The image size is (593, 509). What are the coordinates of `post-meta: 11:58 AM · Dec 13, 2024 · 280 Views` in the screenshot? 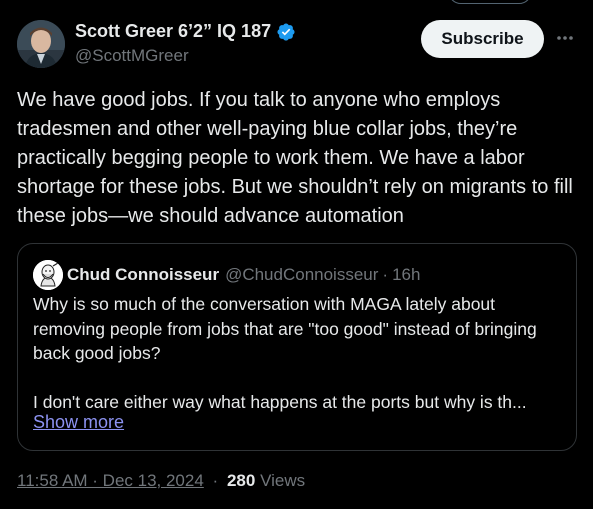 It's located at (161, 481).